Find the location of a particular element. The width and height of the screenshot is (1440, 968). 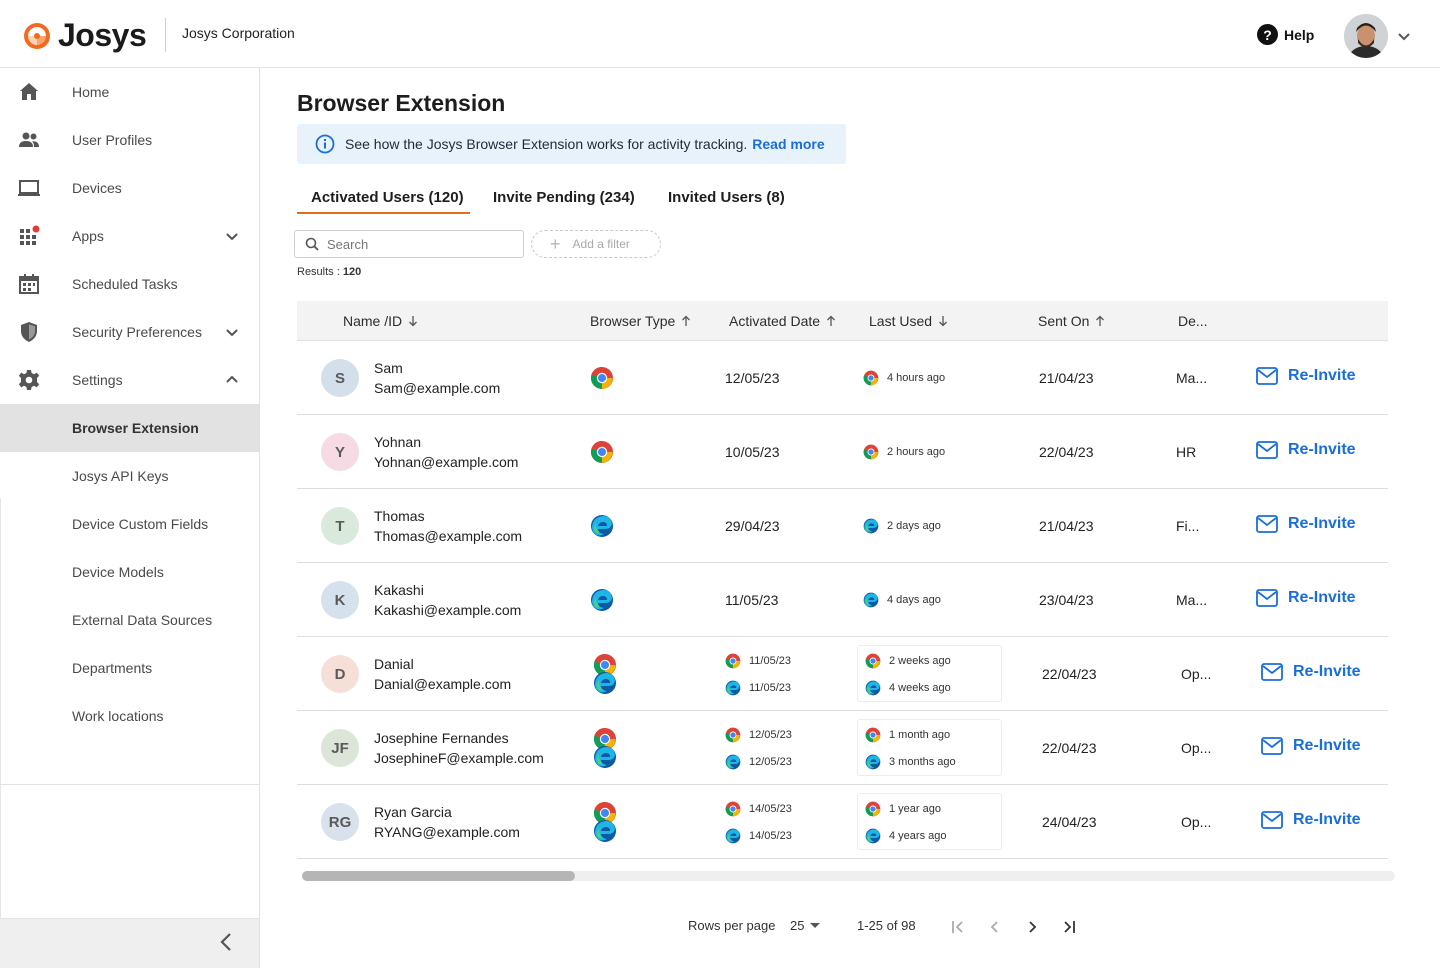

sidebar-item-settings: Settings is located at coordinates (129, 380).